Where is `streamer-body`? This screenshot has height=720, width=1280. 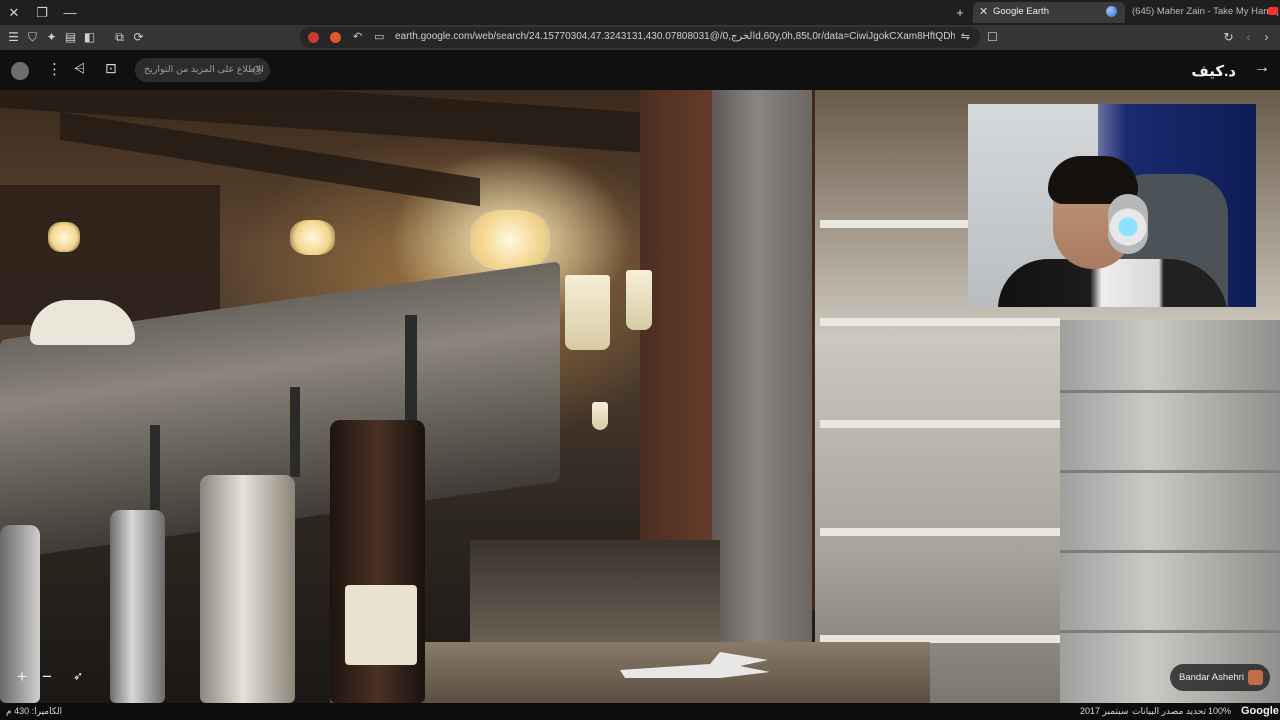
streamer-body is located at coordinates (1113, 283).